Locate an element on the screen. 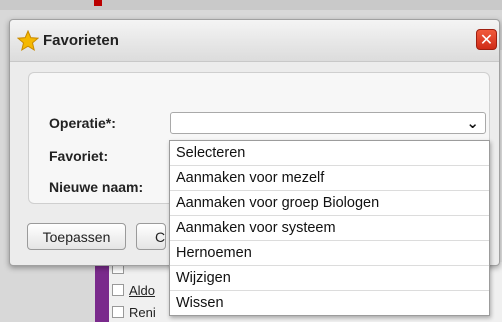 The image size is (502, 322). star-icon is located at coordinates (28, 40).